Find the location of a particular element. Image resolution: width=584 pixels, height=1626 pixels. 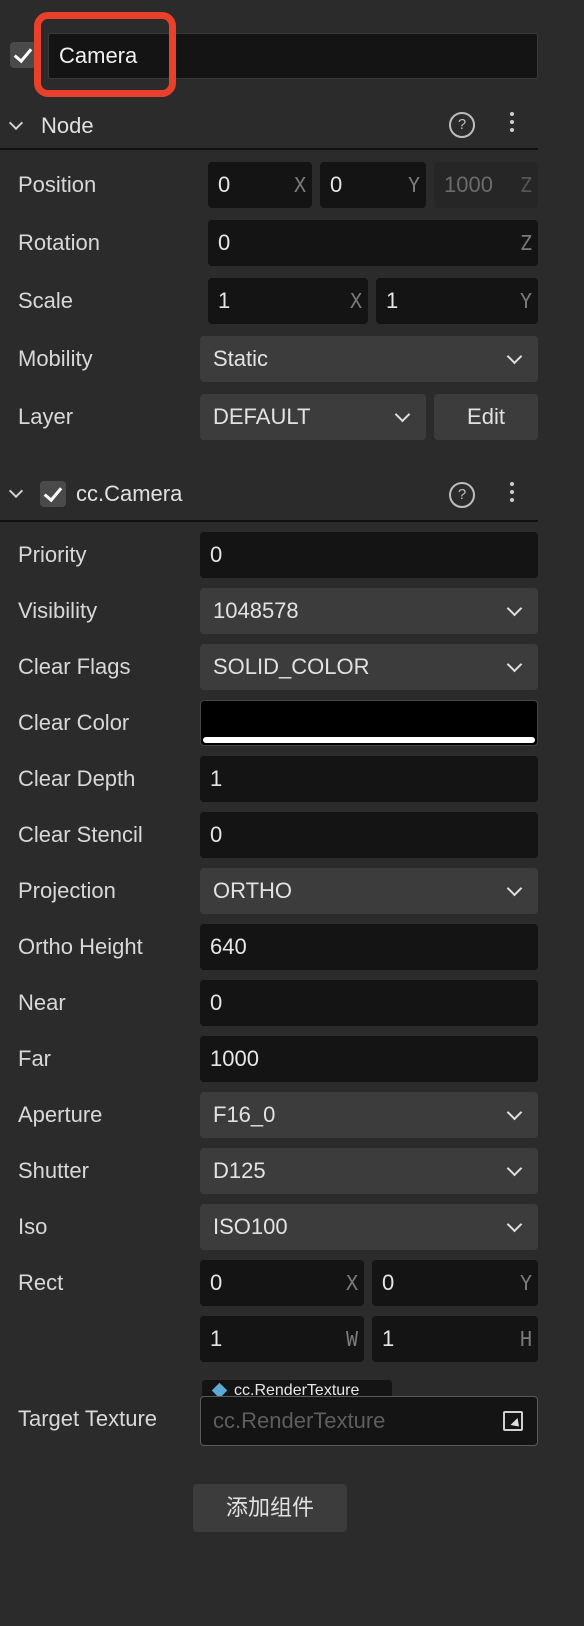

priority-field: 0 is located at coordinates (369, 555).